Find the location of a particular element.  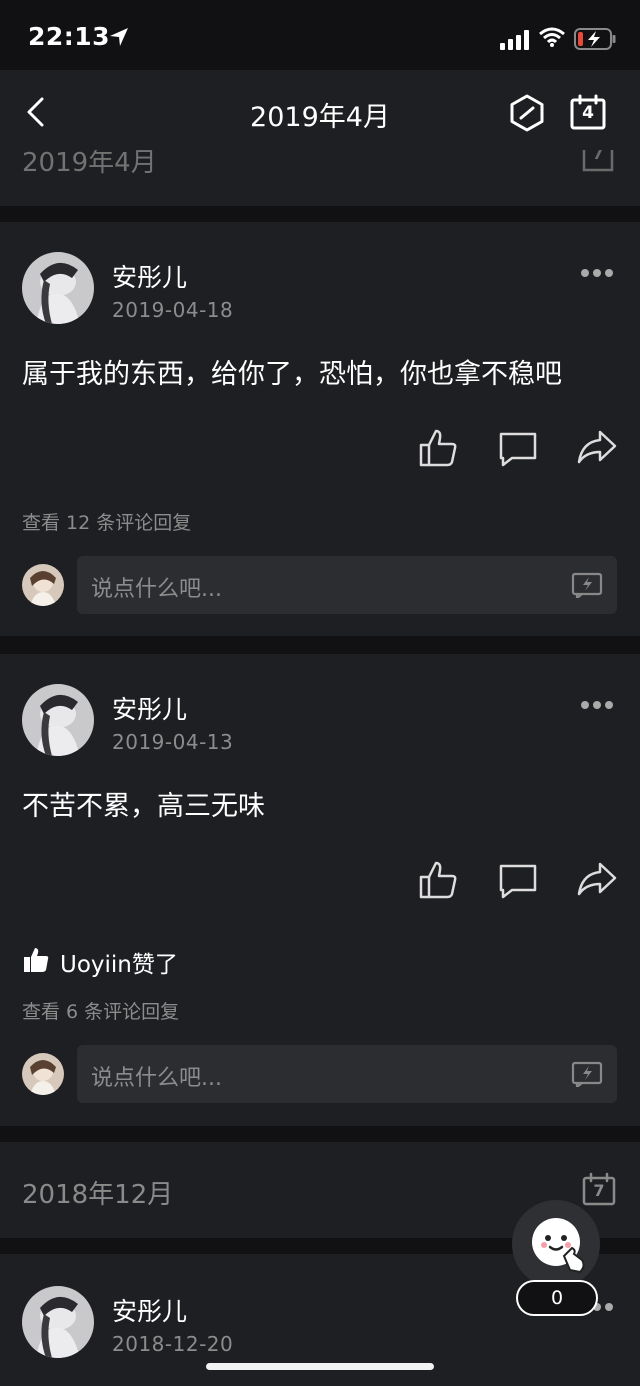

calendar-day: 4 is located at coordinates (588, 113).